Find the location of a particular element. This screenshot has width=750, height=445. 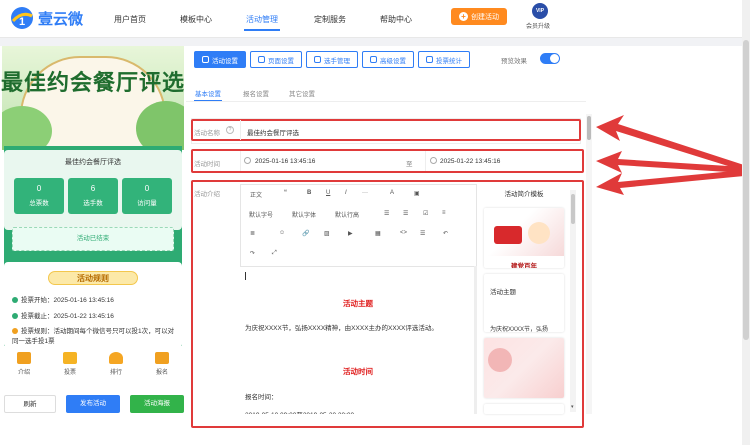

rules-title: 活动规则 is located at coordinates (93, 278).